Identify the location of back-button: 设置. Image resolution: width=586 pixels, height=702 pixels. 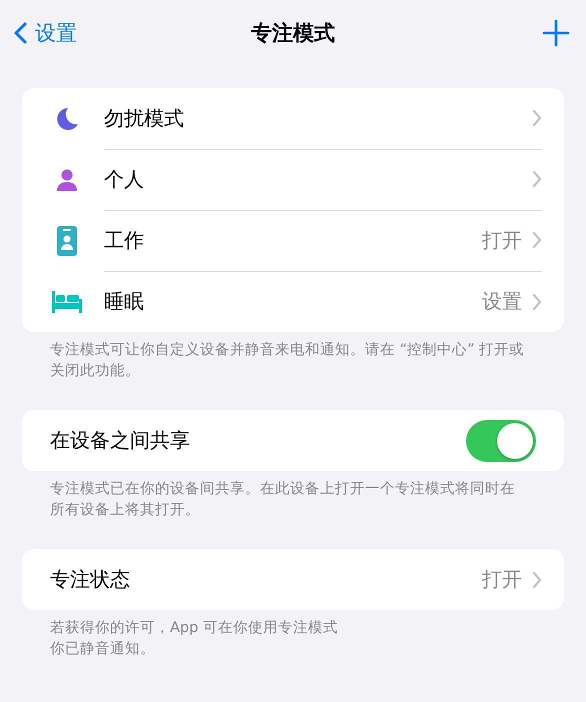
(45, 33).